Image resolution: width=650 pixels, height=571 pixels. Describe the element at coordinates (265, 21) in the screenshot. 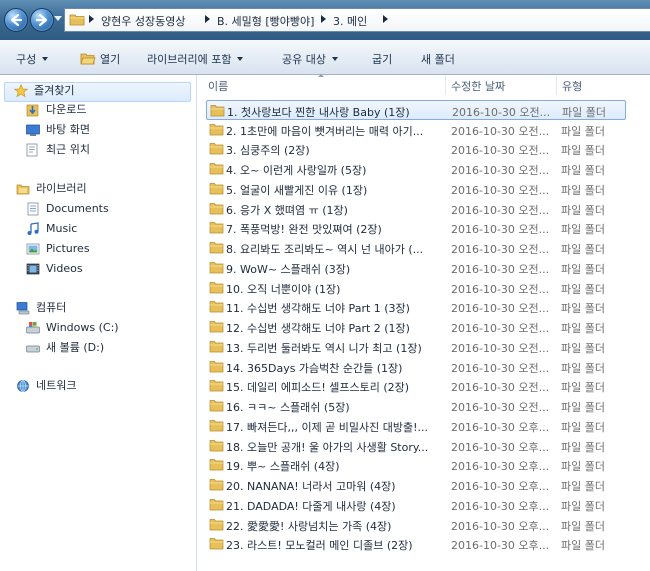

I see `breadcrumb-item: B. 세밀형 [빵야빵야]` at that location.